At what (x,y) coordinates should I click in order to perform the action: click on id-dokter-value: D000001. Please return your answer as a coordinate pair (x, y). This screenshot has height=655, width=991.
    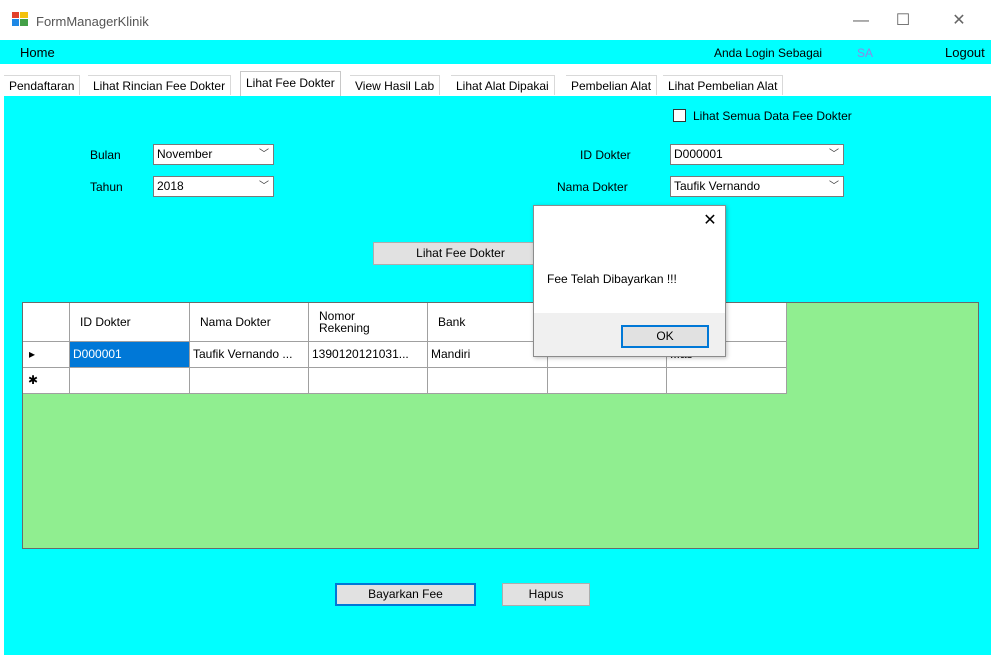
    Looking at the image, I should click on (698, 154).